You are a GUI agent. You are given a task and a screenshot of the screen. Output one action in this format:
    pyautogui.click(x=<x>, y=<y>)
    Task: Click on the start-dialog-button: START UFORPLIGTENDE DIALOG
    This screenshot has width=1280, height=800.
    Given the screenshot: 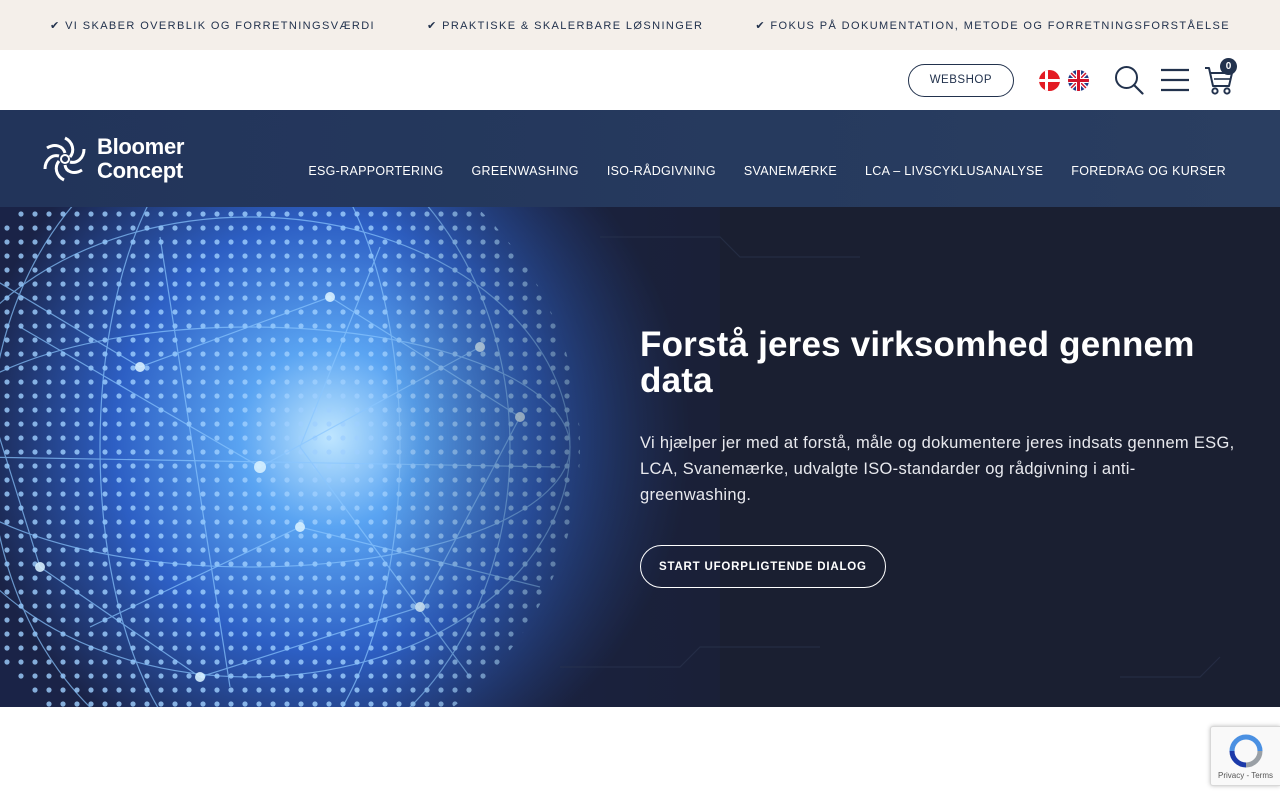 What is the action you would take?
    pyautogui.click(x=763, y=566)
    